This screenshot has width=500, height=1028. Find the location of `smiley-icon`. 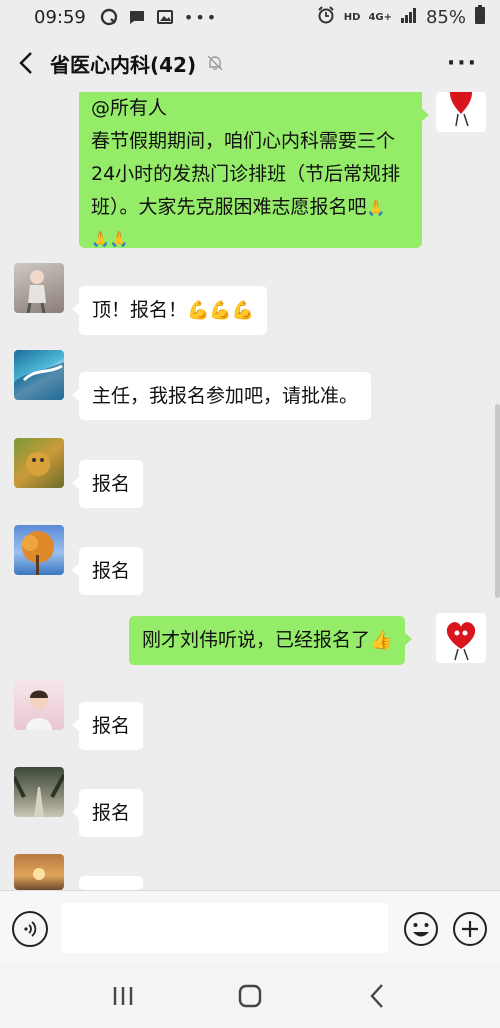

smiley-icon is located at coordinates (421, 929).